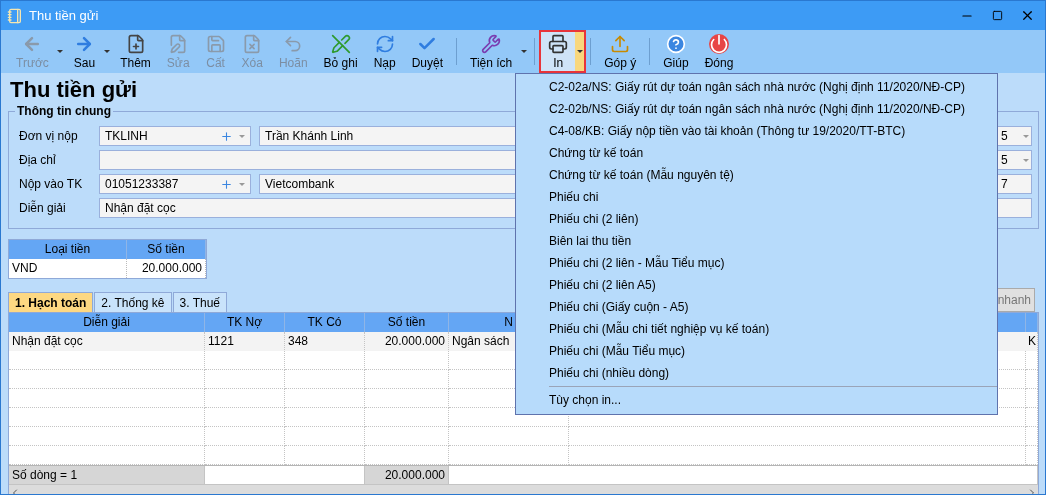 The height and width of the screenshot is (495, 1046). Describe the element at coordinates (68, 249) in the screenshot. I see `column-header: Loại tiền` at that location.